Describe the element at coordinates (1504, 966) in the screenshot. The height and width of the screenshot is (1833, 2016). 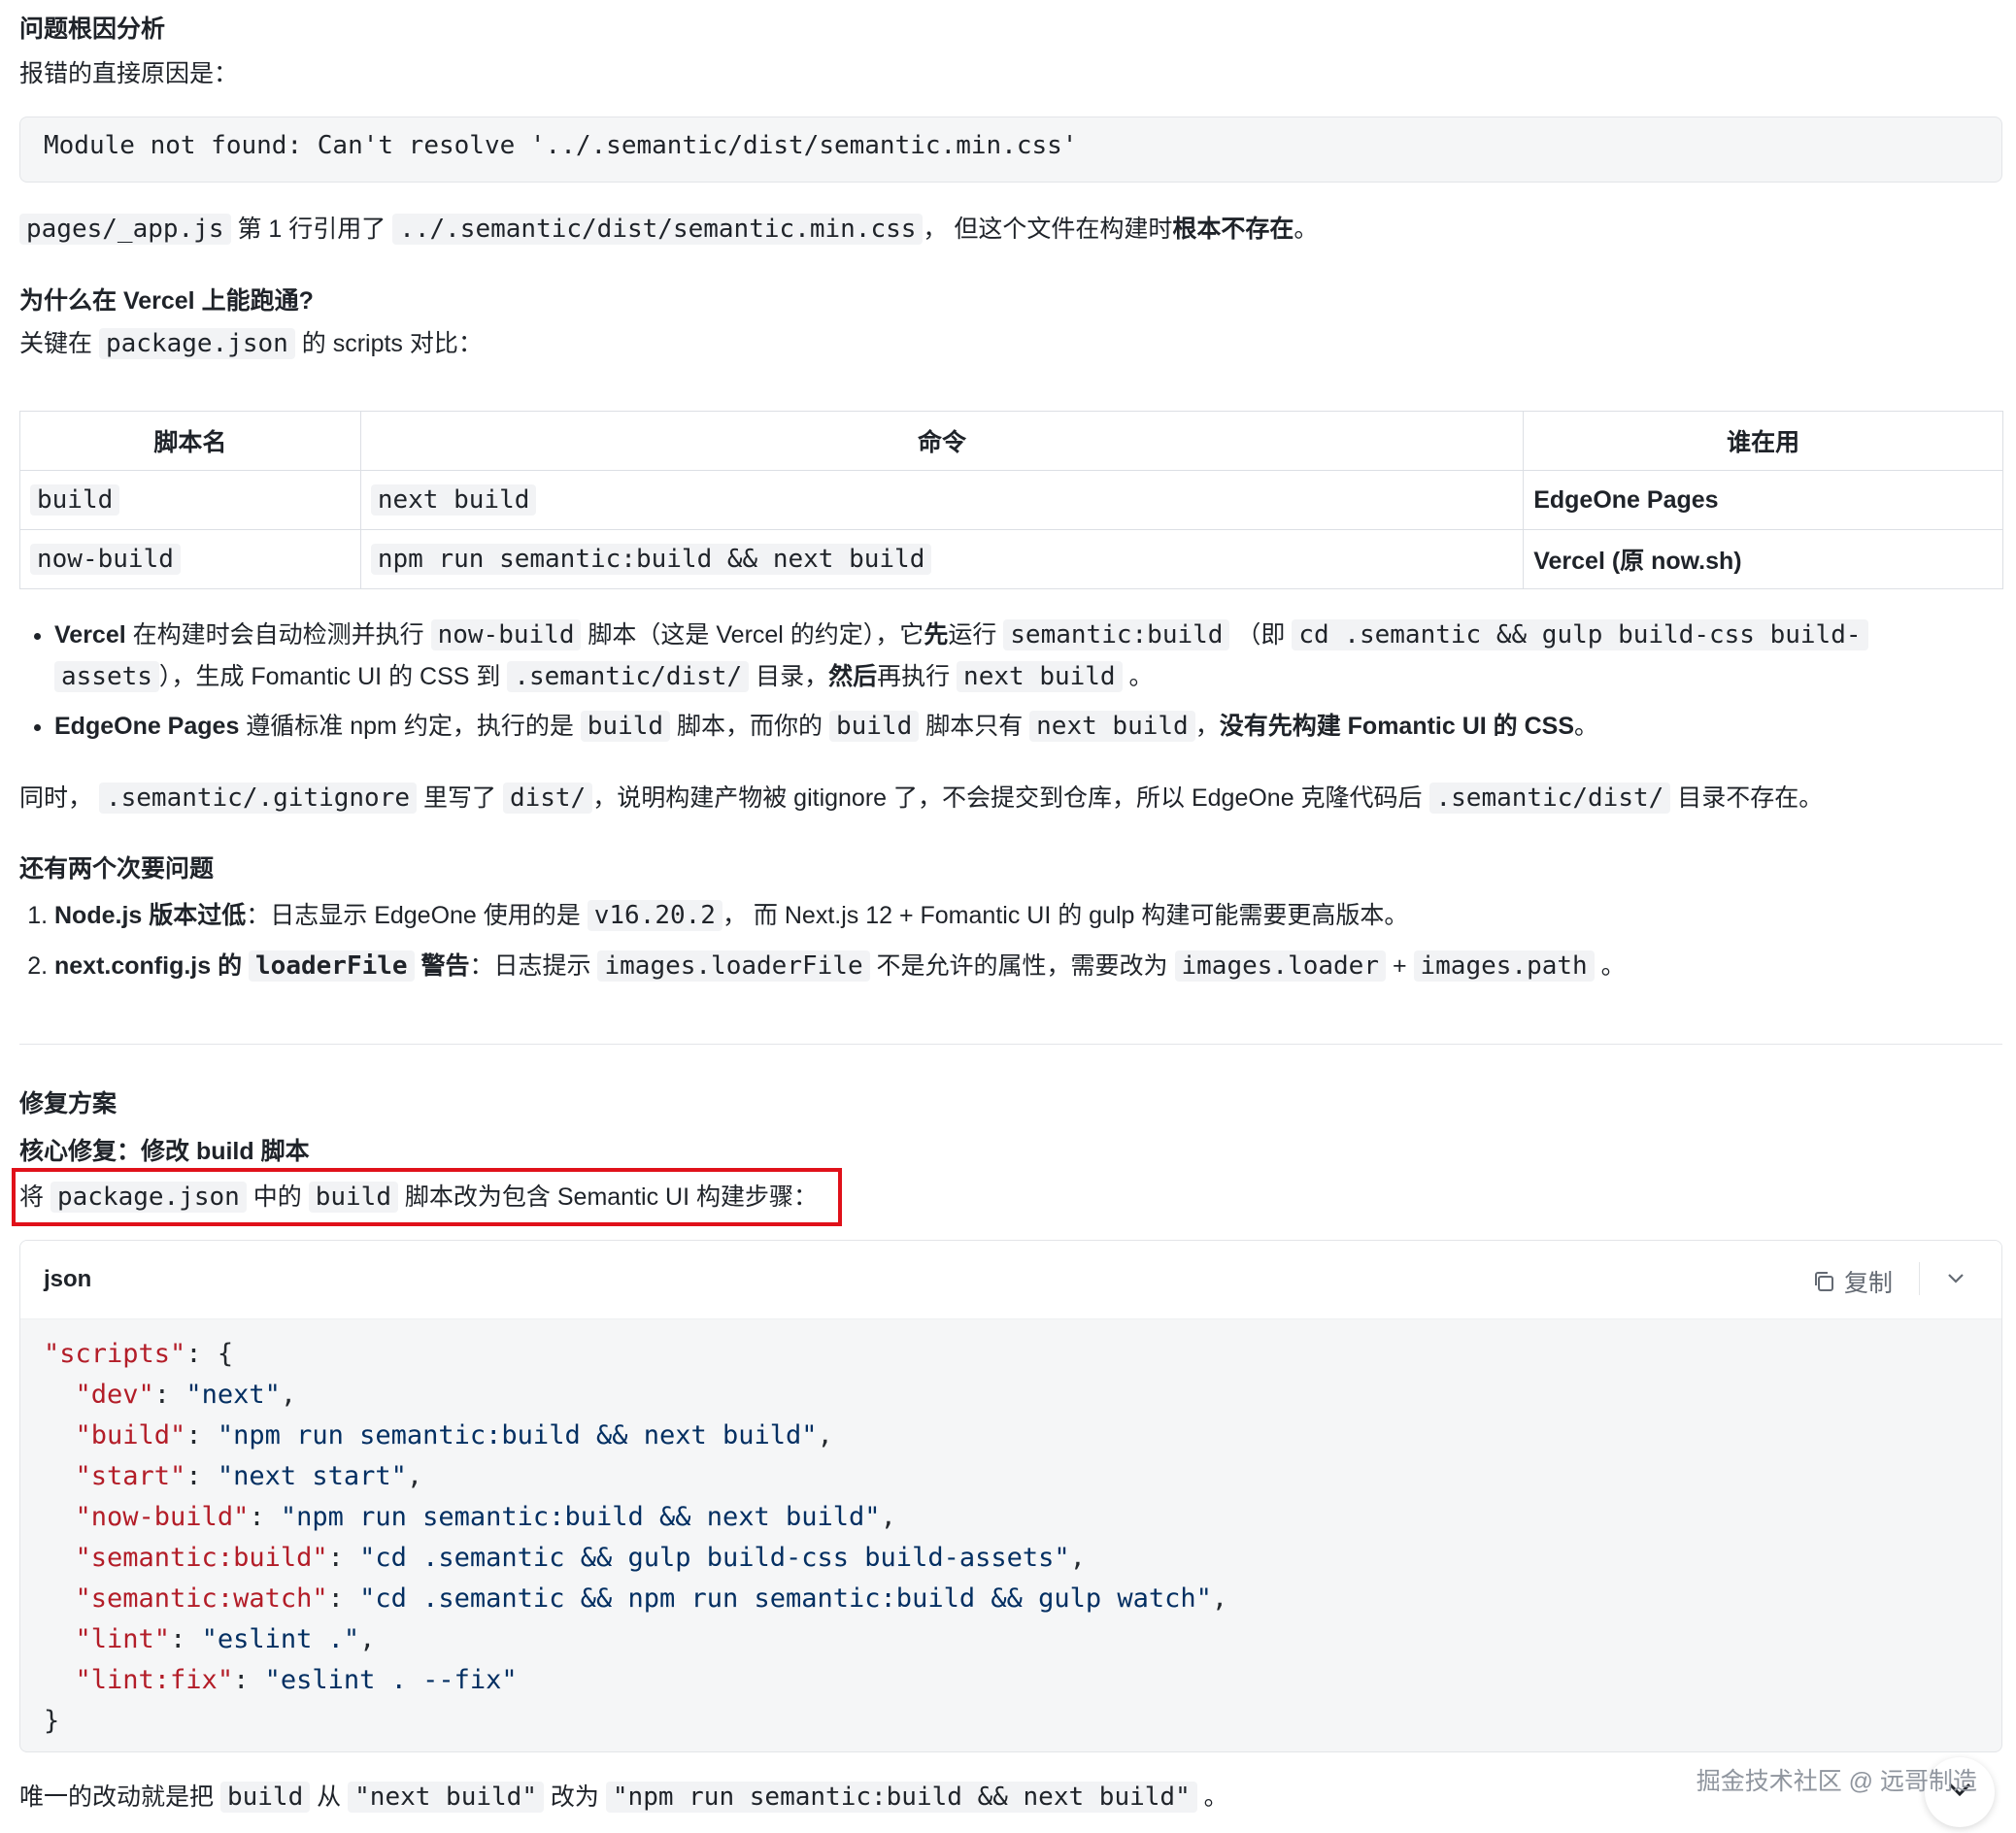
I see `inline-code: images.path` at that location.